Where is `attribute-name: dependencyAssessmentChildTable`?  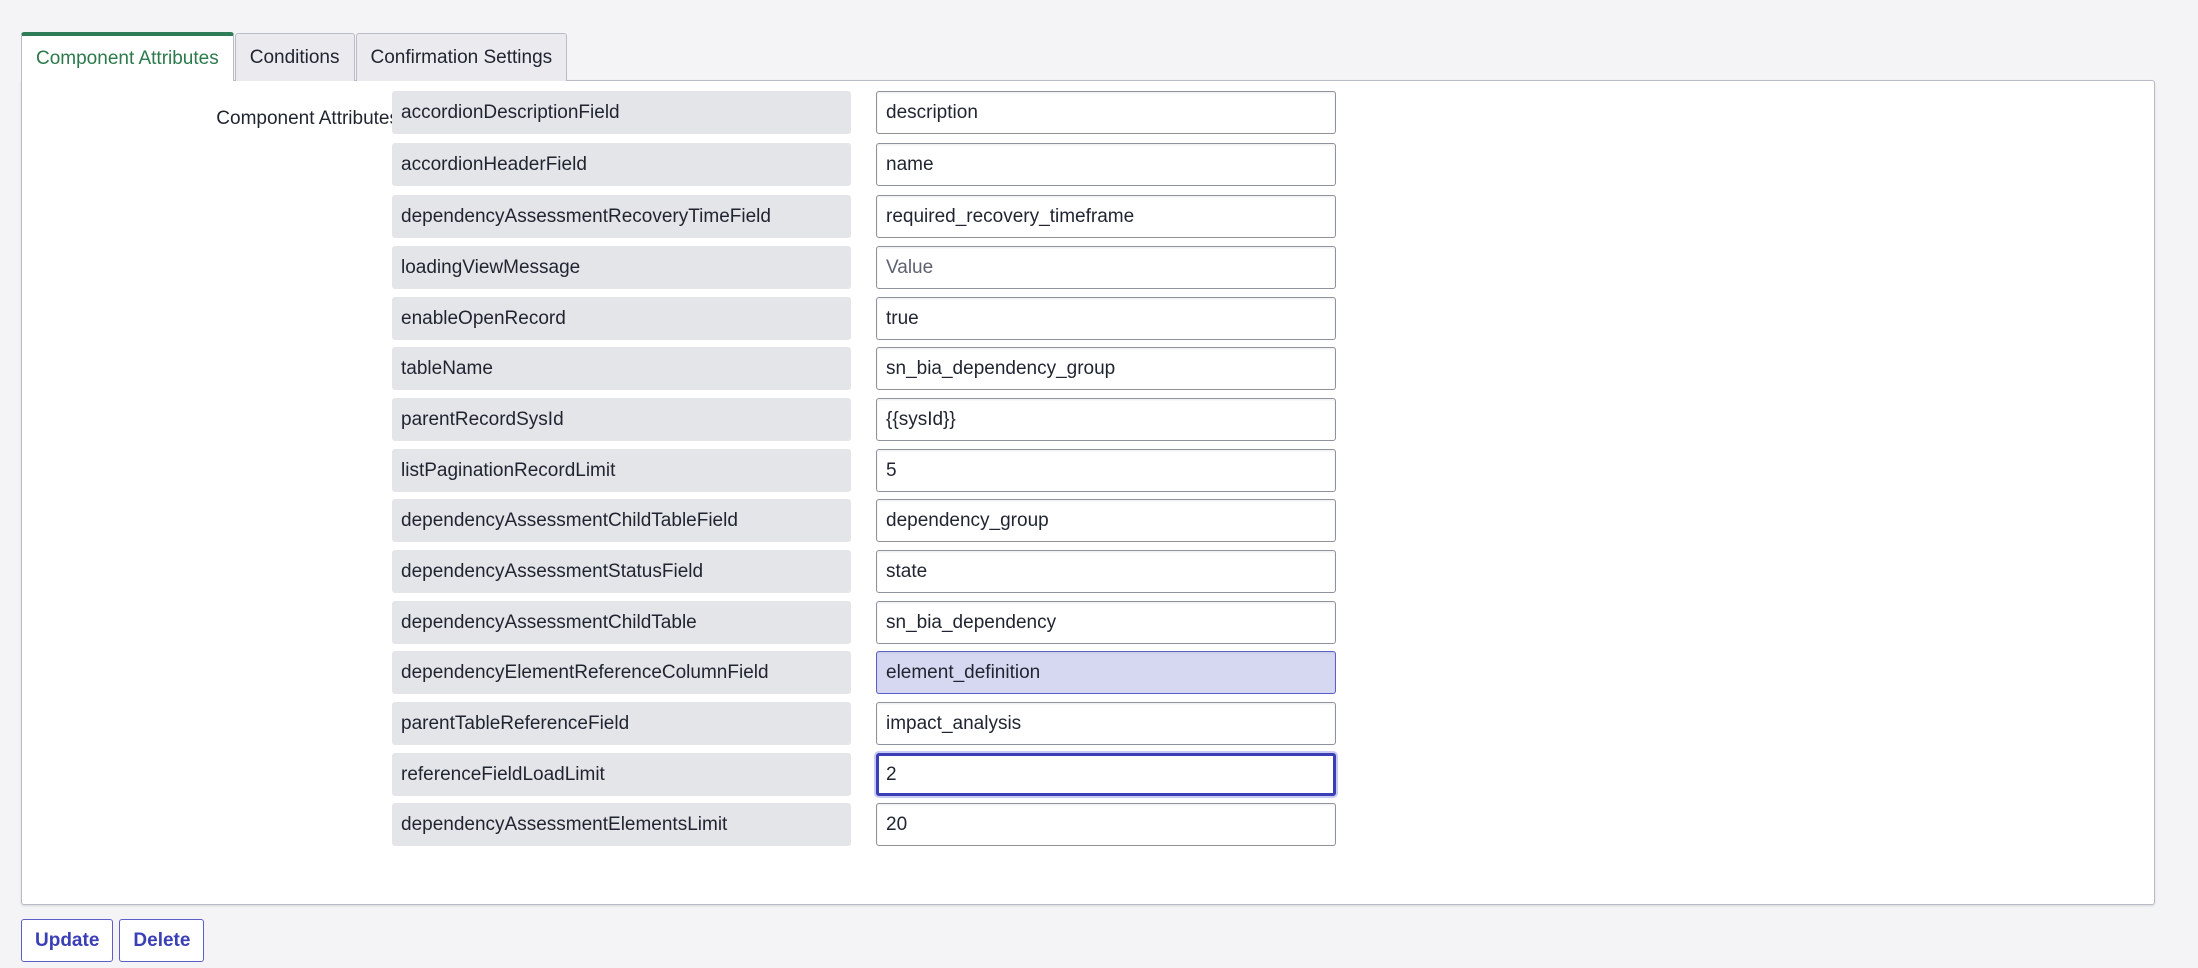 attribute-name: dependencyAssessmentChildTable is located at coordinates (621, 622).